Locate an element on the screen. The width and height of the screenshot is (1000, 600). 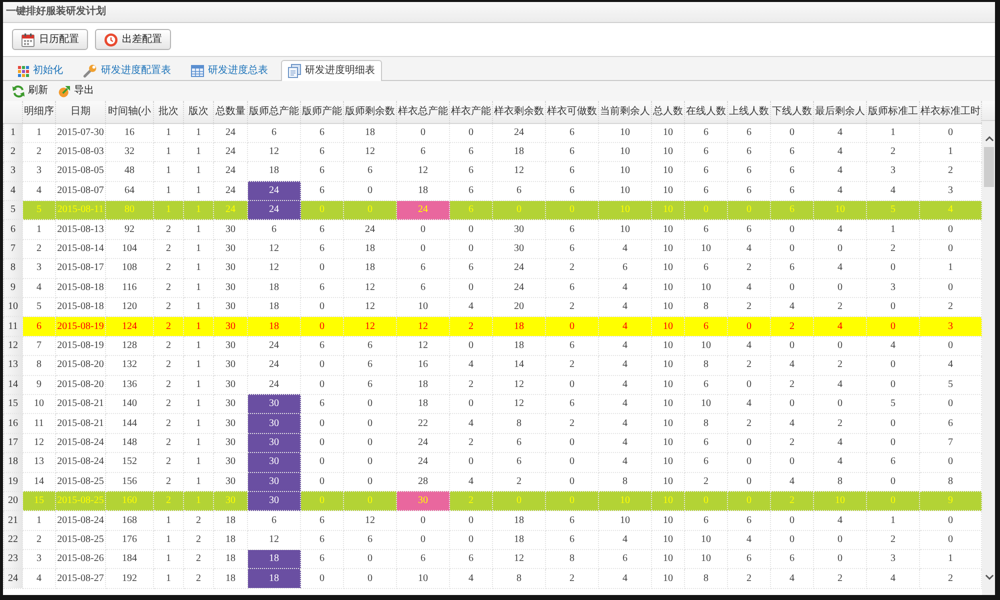
column-header: 版师产能 is located at coordinates (322, 112).